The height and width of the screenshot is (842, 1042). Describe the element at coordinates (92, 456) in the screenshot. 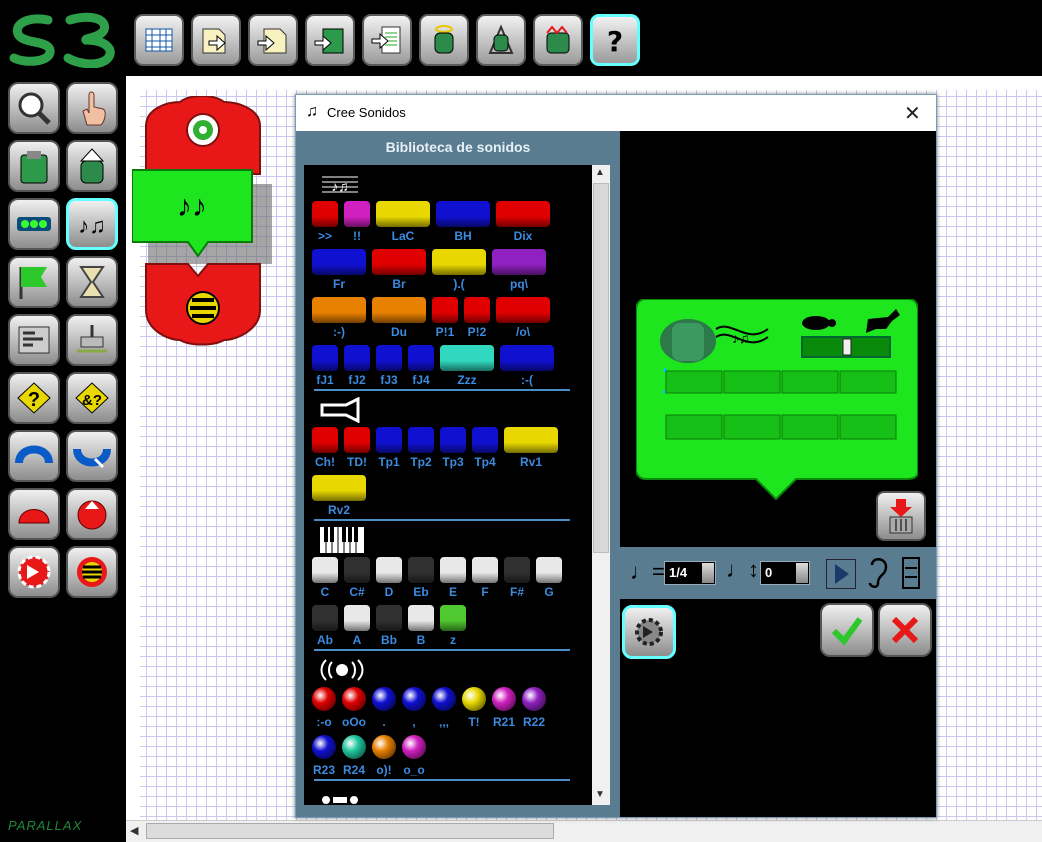

I see `loop-back-tool-button` at that location.